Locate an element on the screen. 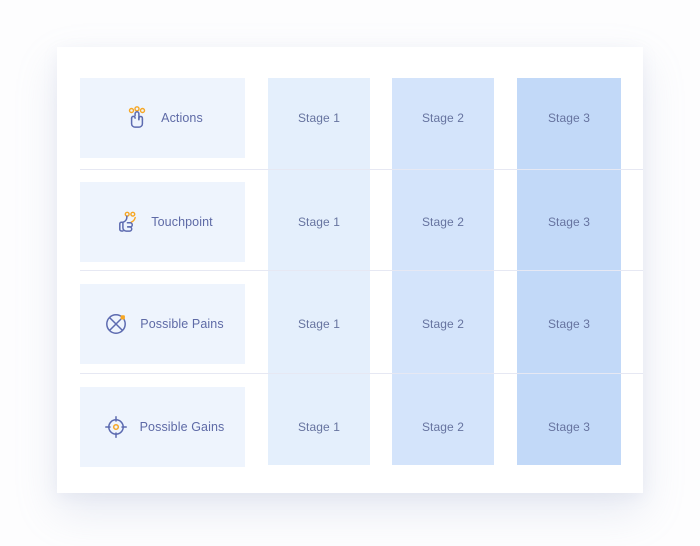 Image resolution: width=700 pixels, height=546 pixels. row-label-cell-actions: Actions is located at coordinates (162, 118).